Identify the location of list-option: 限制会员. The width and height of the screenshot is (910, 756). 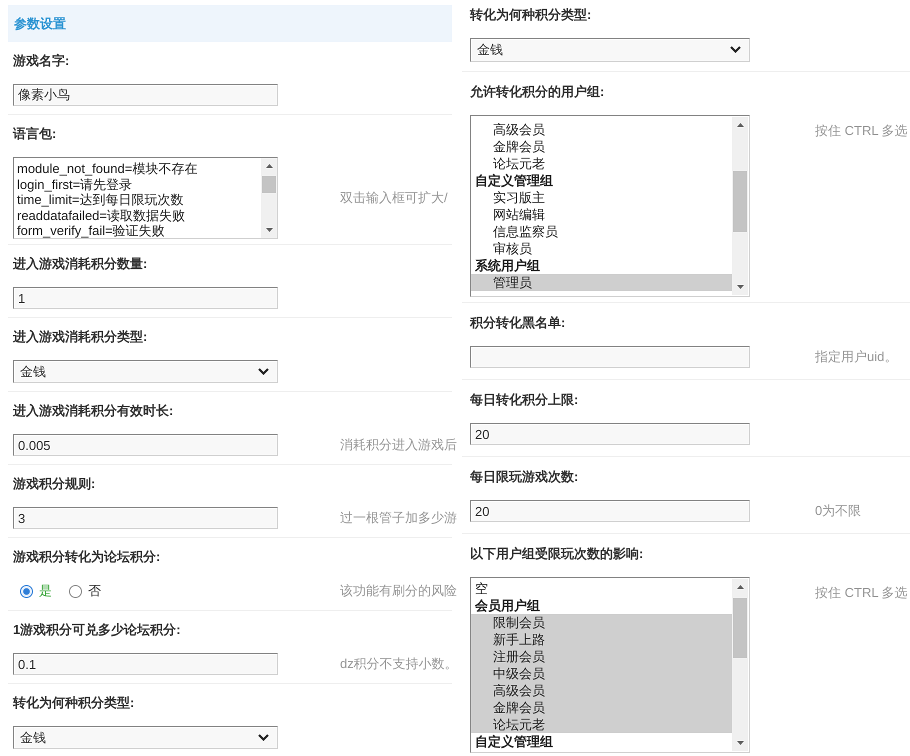
(601, 622).